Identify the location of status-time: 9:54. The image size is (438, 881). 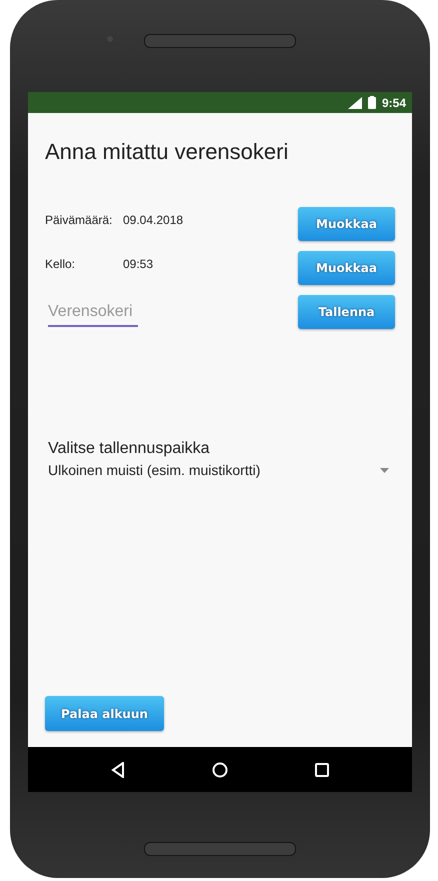
(394, 103).